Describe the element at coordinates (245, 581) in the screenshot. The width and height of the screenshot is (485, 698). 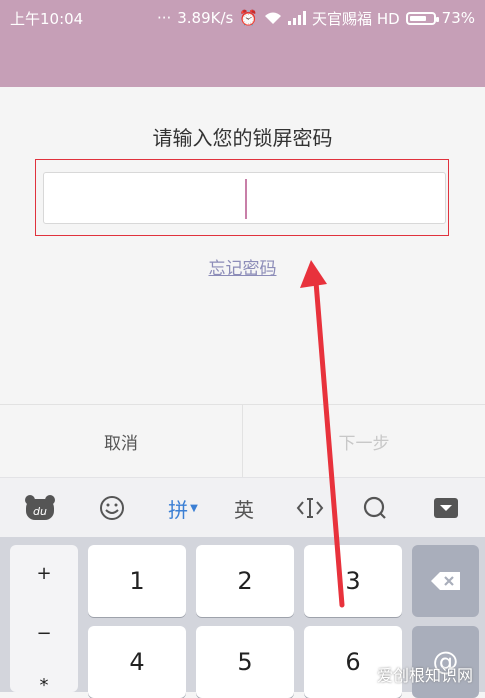
I see `key-2: 2` at that location.